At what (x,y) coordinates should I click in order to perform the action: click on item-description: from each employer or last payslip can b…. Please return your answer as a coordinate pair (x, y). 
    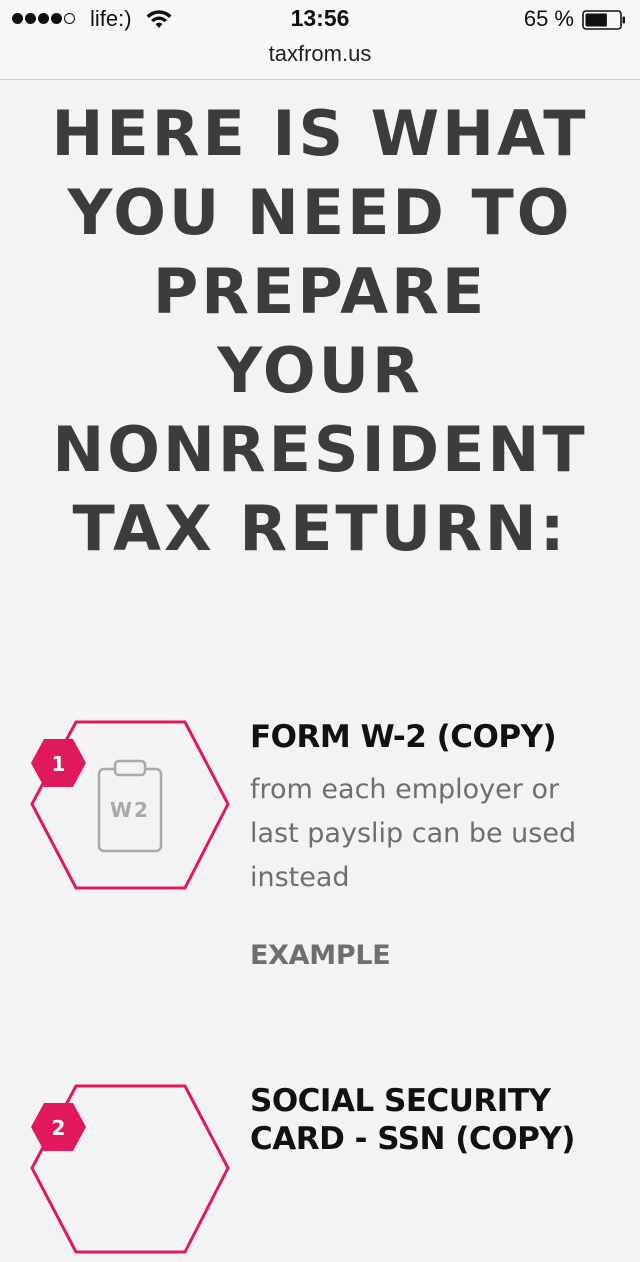
    Looking at the image, I should click on (440, 834).